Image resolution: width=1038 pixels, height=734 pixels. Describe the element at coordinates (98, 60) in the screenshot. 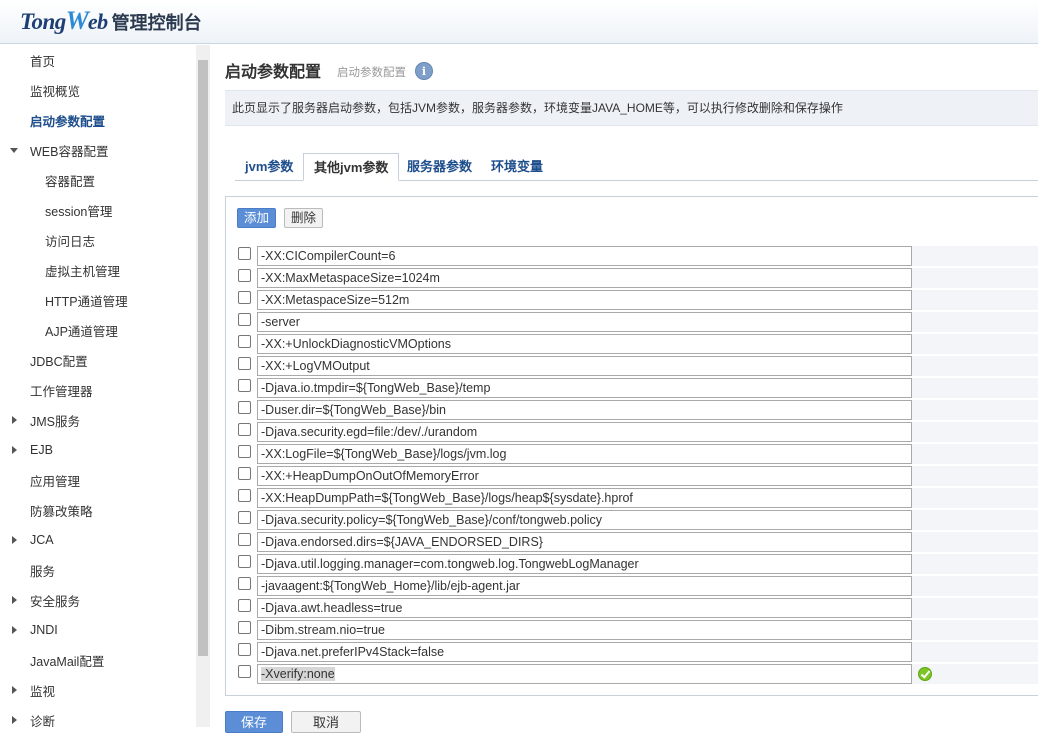

I see `sidebar-item: 首页` at that location.